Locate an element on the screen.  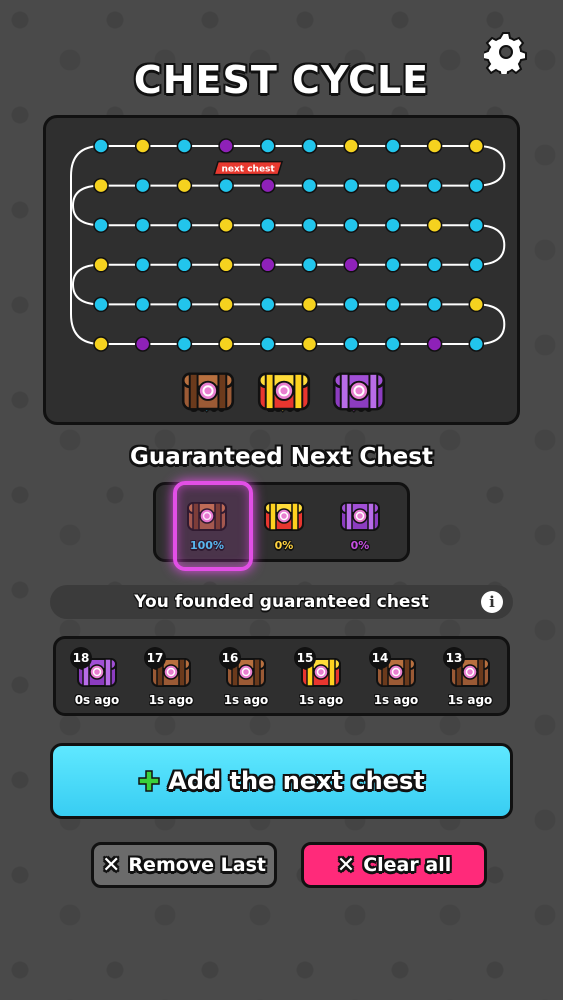
chest-counts: 36/60 18/60 6/60 is located at coordinates (281, 394).